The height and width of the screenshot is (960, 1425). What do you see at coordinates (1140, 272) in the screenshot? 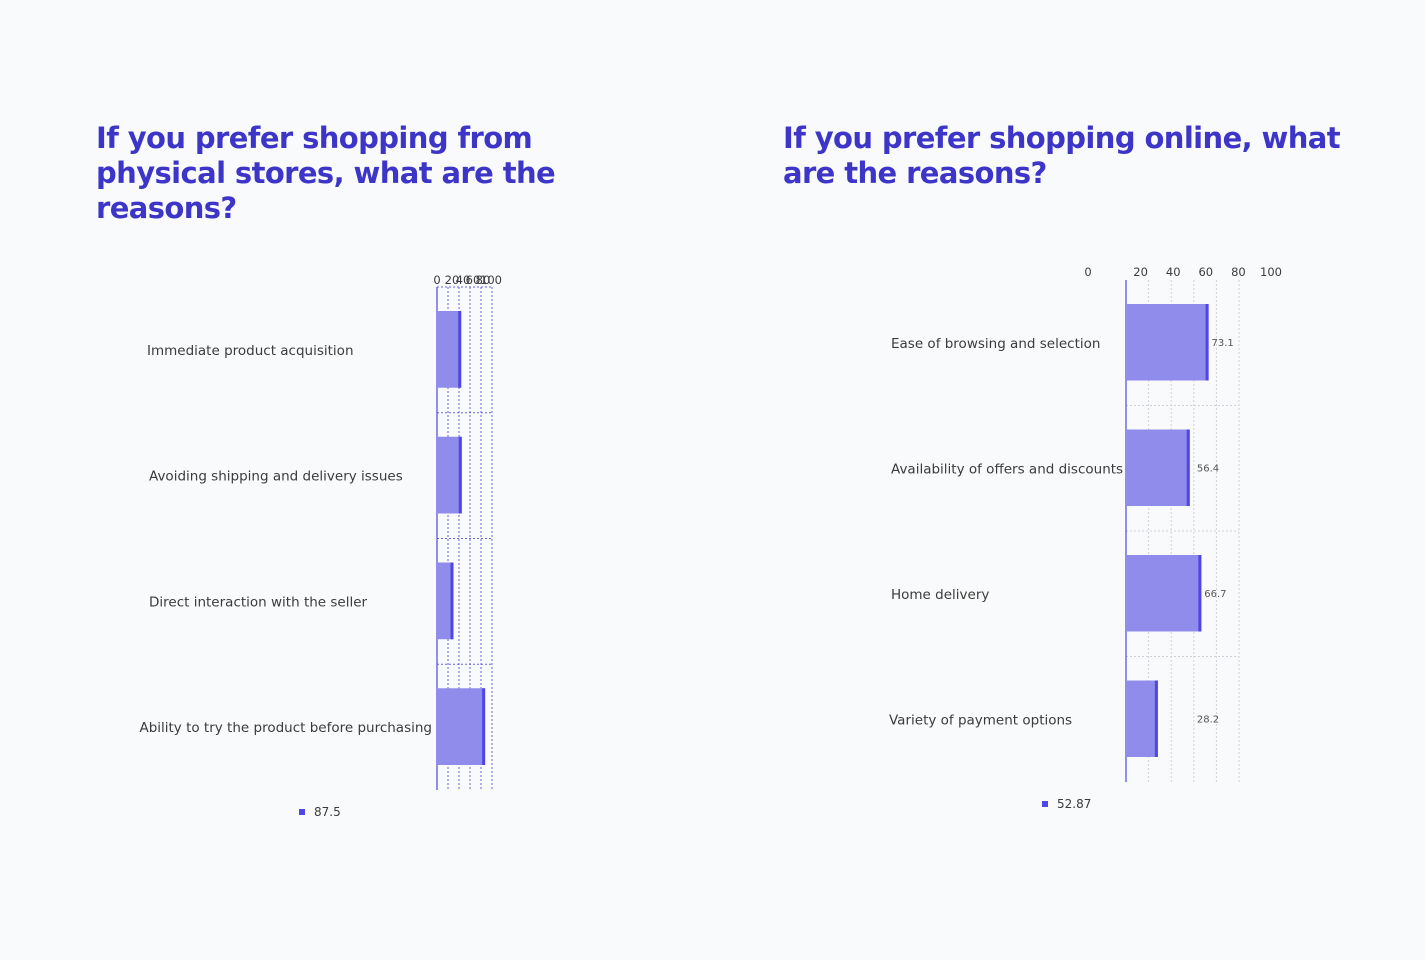
I see `x-tick-label: 20` at bounding box center [1140, 272].